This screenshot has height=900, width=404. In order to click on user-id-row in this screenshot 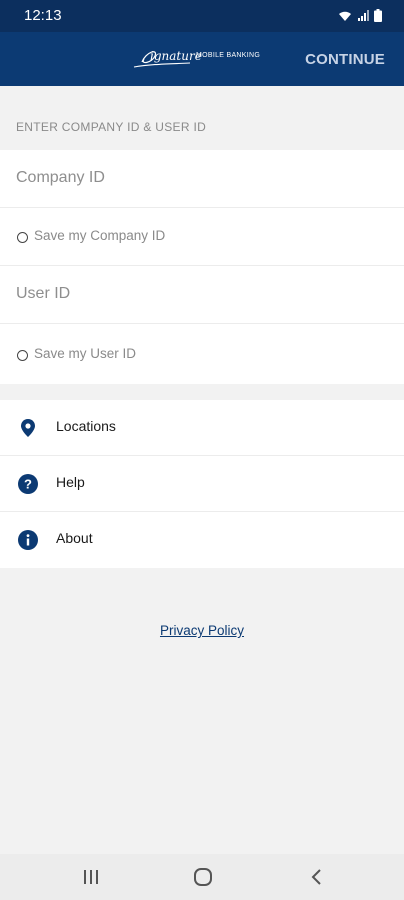, I will do `click(202, 295)`.